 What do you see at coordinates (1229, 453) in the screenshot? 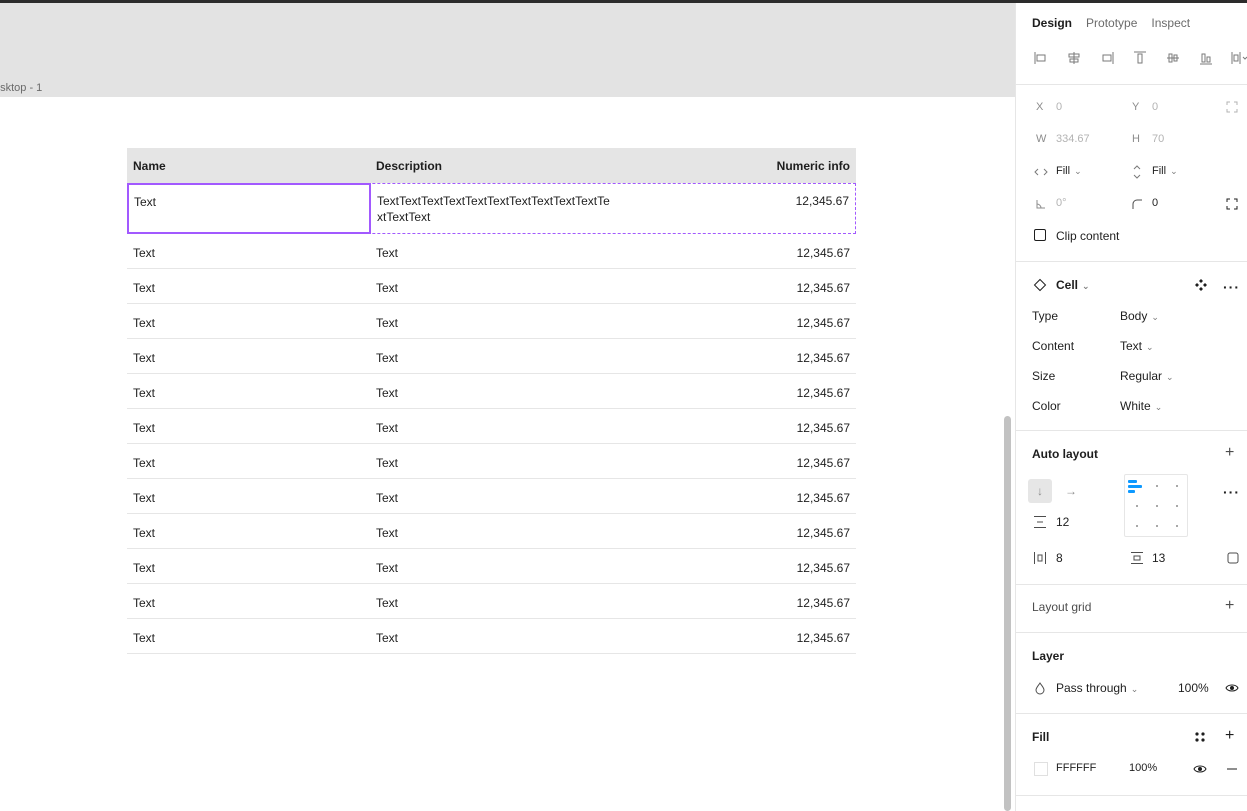
I see `auto-layout-add-icon: +` at bounding box center [1229, 453].